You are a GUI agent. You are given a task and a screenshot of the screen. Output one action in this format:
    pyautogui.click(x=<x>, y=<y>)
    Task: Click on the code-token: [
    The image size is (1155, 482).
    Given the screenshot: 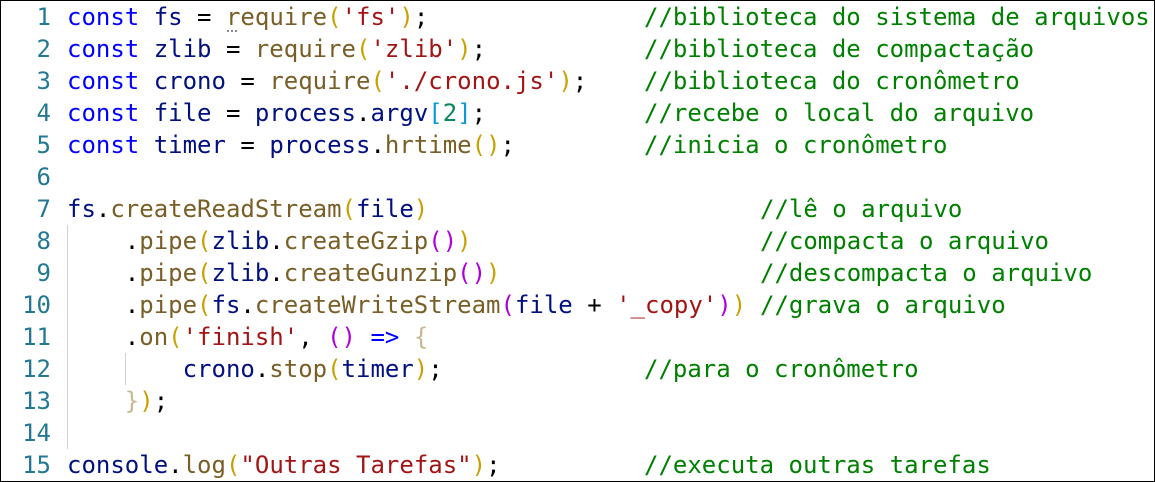 What is the action you would take?
    pyautogui.click(x=435, y=113)
    